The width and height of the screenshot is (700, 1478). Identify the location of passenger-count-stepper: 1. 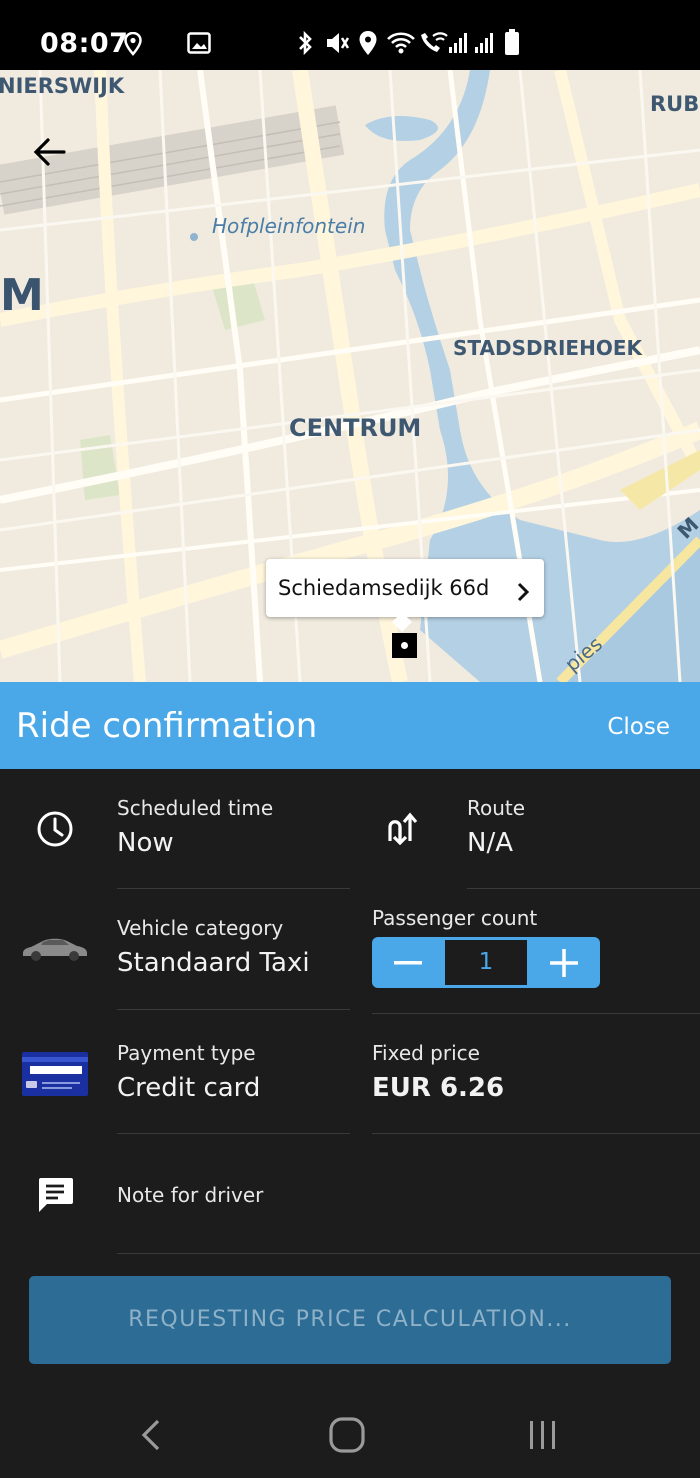
(486, 962).